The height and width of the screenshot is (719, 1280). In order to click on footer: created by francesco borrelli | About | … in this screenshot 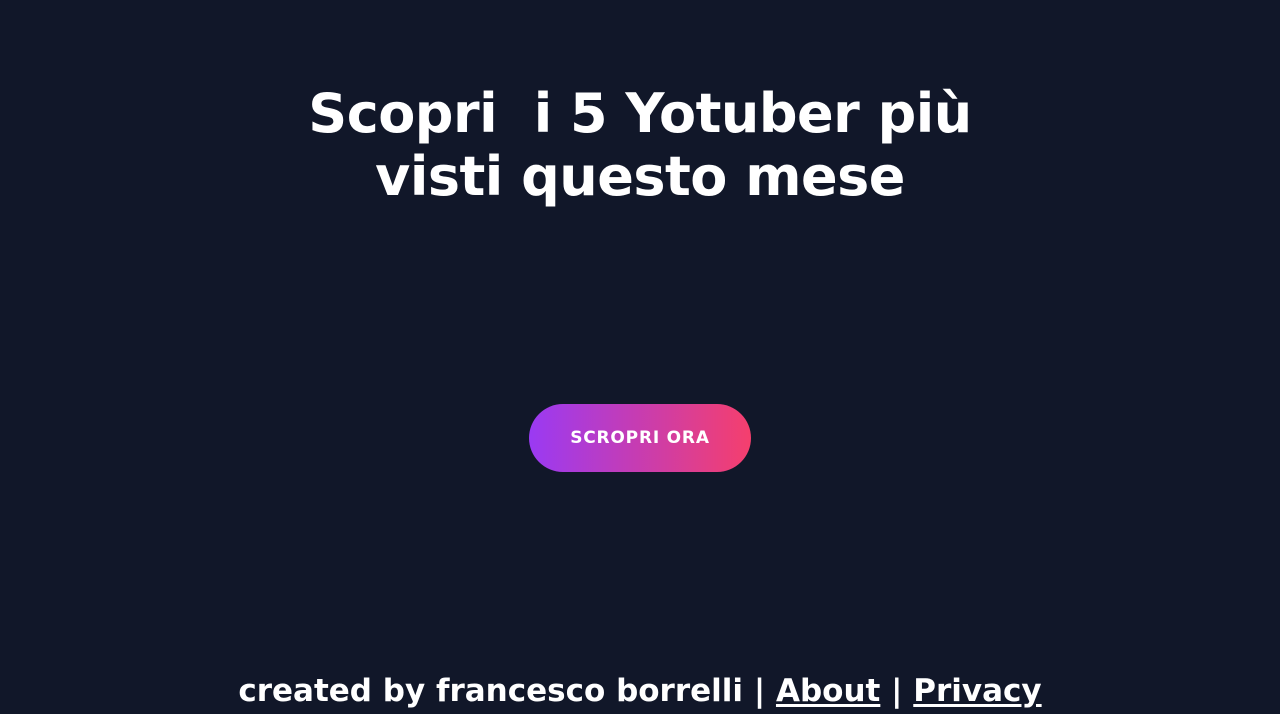, I will do `click(640, 691)`.